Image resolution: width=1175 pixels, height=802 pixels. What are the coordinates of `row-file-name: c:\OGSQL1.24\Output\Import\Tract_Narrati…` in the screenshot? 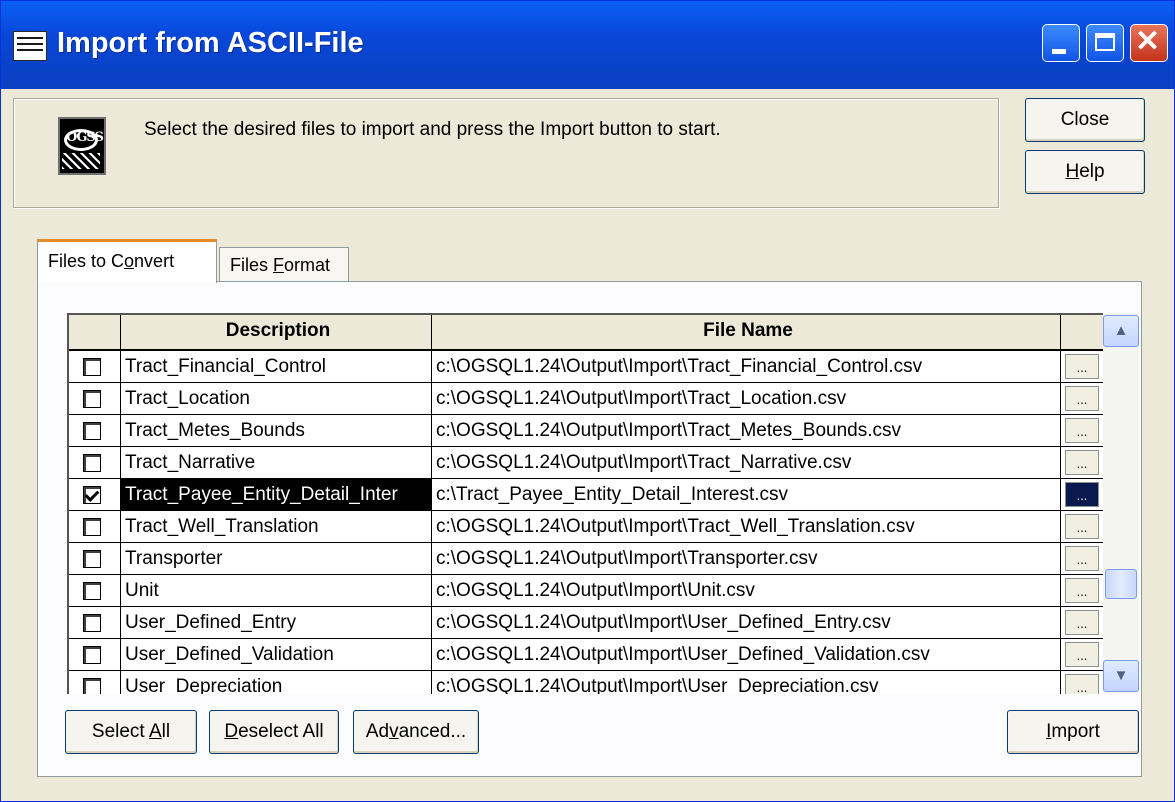 It's located at (746, 463).